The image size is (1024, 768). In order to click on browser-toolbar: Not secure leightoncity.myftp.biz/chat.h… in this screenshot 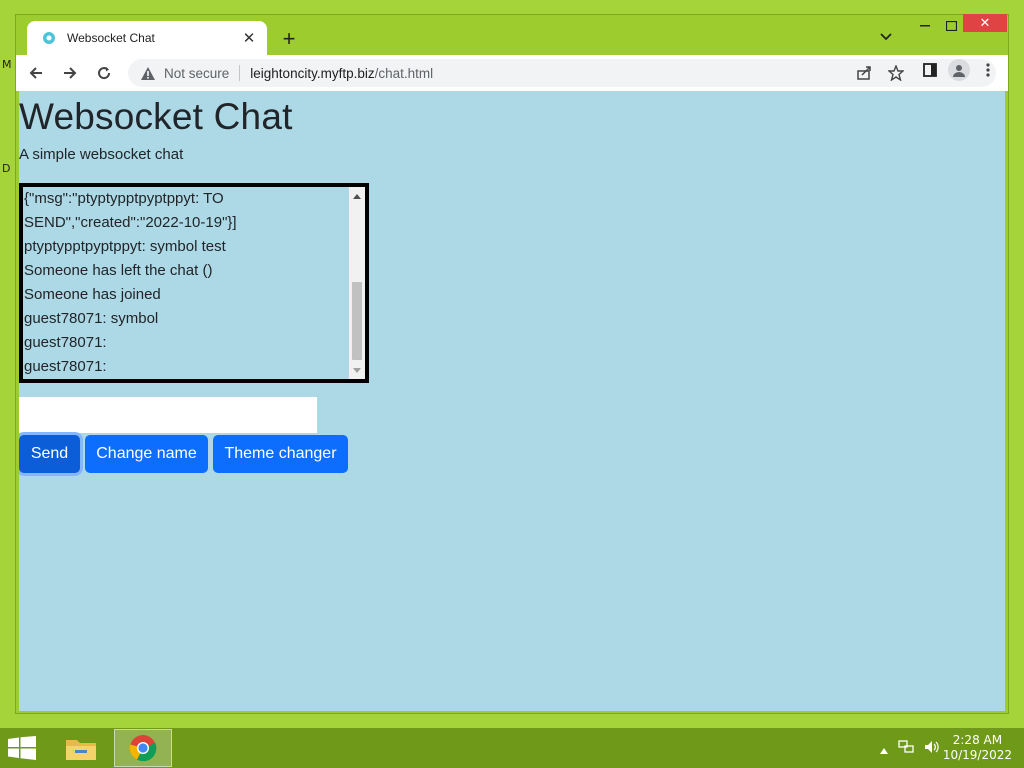, I will do `click(512, 73)`.